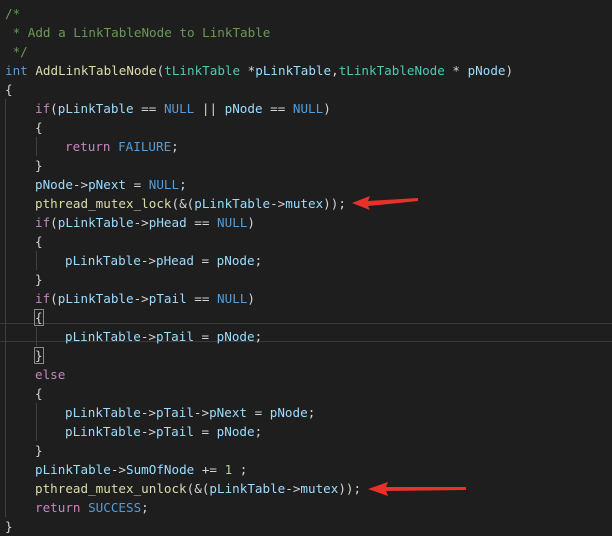  Describe the element at coordinates (58, 507) in the screenshot. I see `code-token: return` at that location.